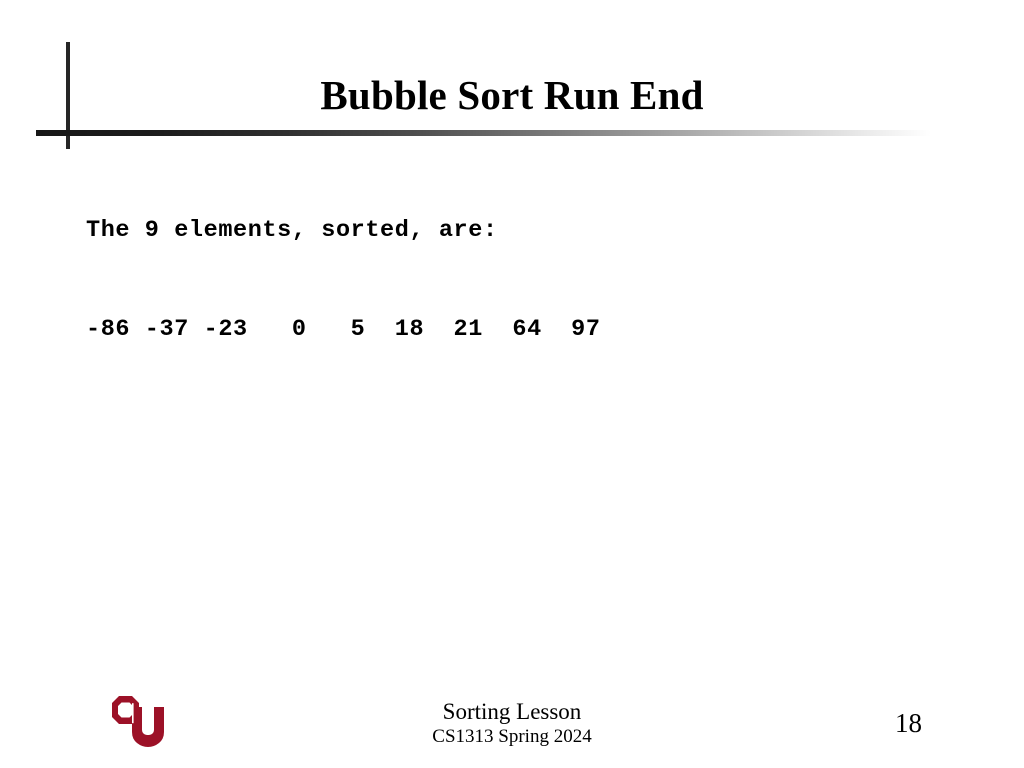  Describe the element at coordinates (512, 711) in the screenshot. I see `footer-lesson-title: Sorting Lesson` at that location.